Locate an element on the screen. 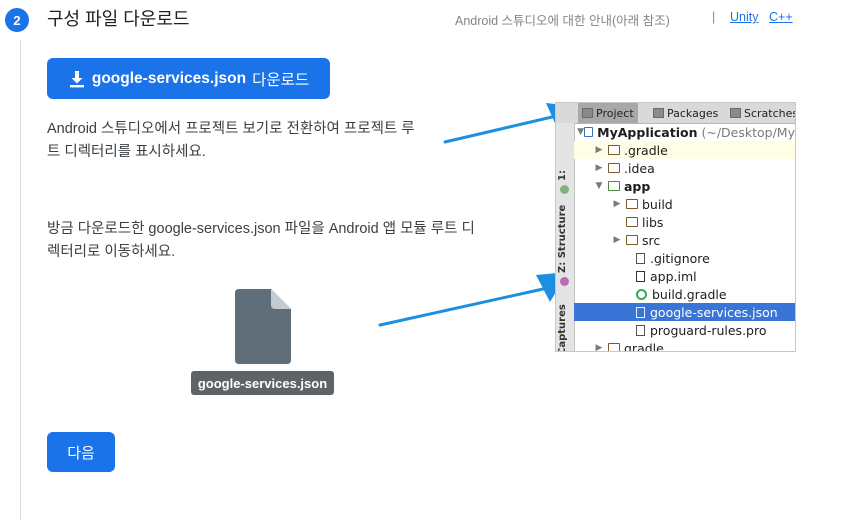  tree-item-label: google-services.json is located at coordinates (714, 312).